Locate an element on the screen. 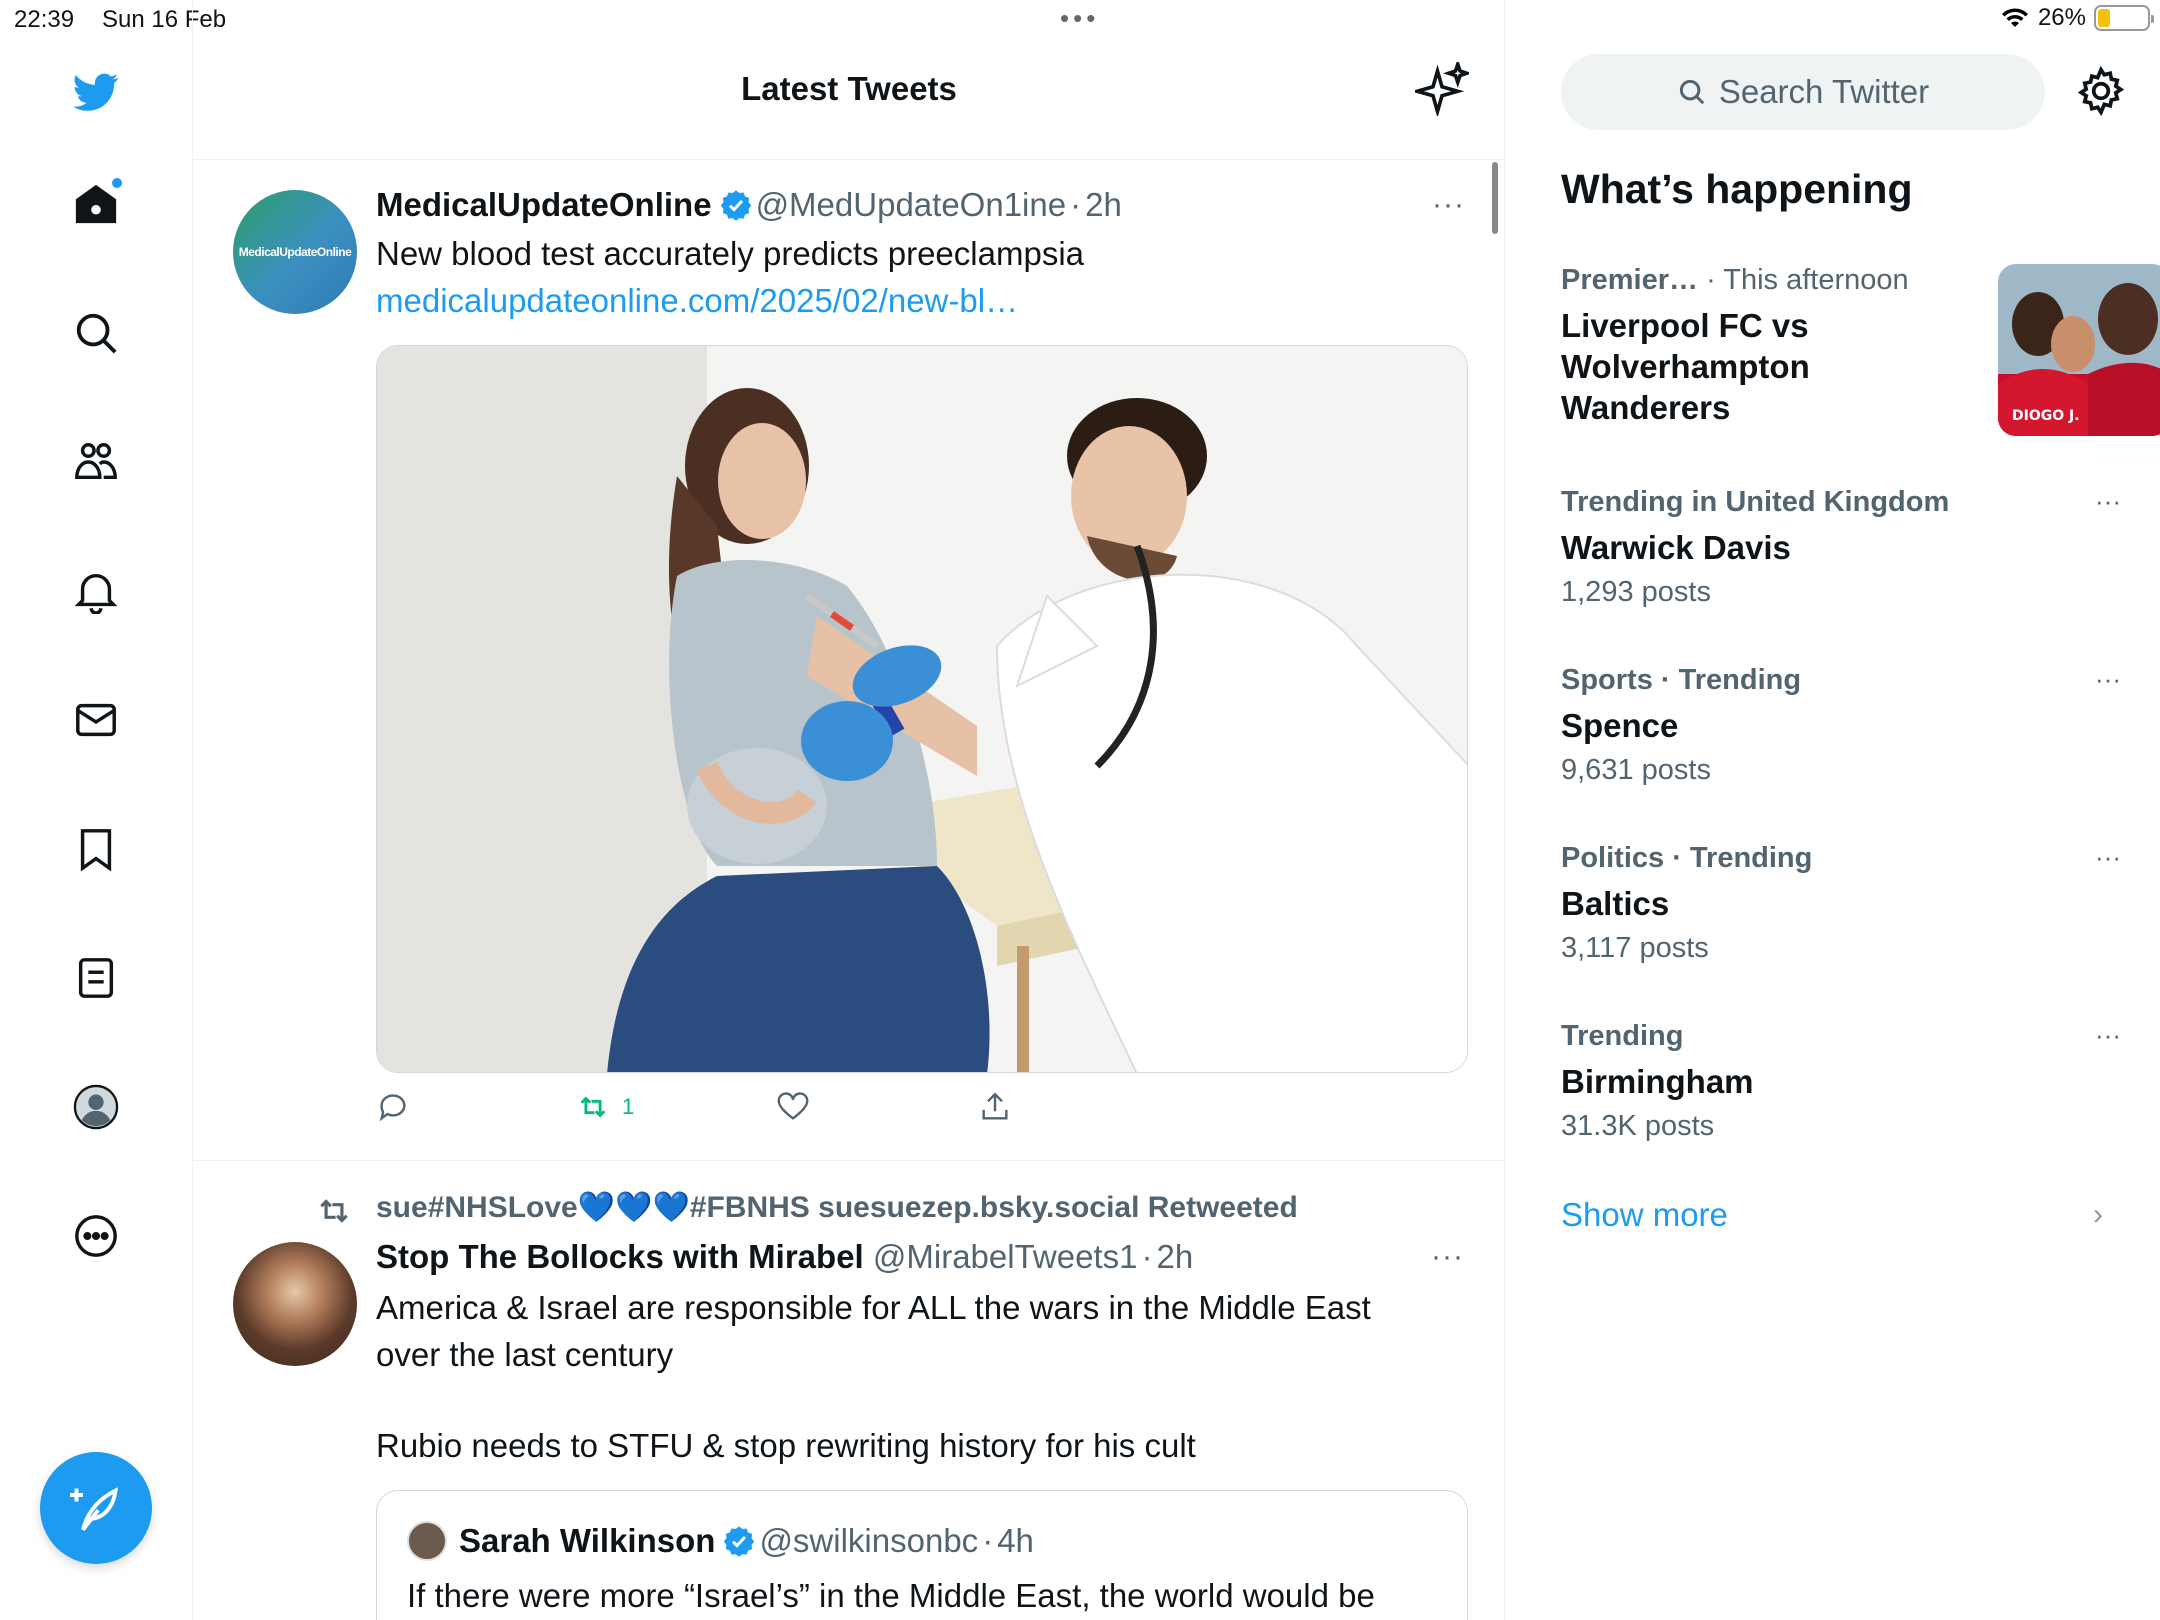 The height and width of the screenshot is (1620, 2160). twitter-logo-icon is located at coordinates (96, 92).